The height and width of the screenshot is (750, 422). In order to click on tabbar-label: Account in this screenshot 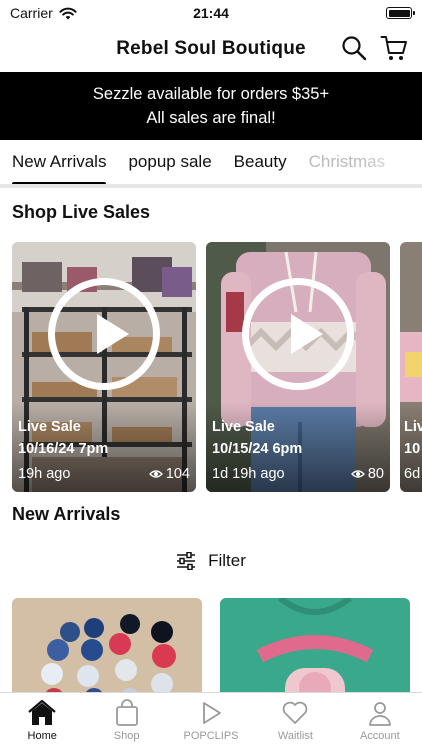, I will do `click(379, 736)`.